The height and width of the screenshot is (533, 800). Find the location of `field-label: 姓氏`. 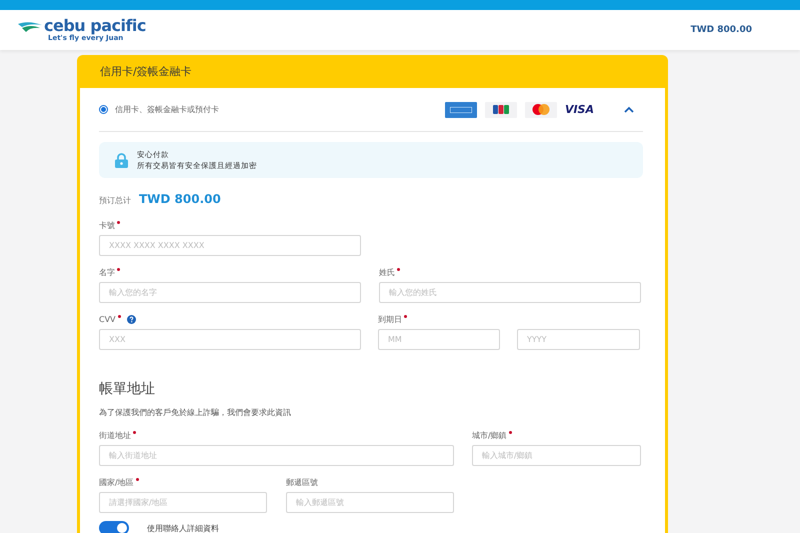

field-label: 姓氏 is located at coordinates (387, 272).